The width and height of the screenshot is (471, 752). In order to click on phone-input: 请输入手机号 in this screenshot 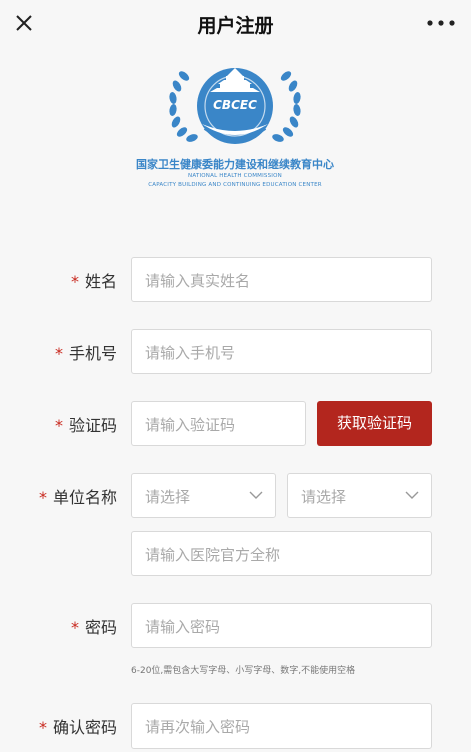, I will do `click(281, 351)`.